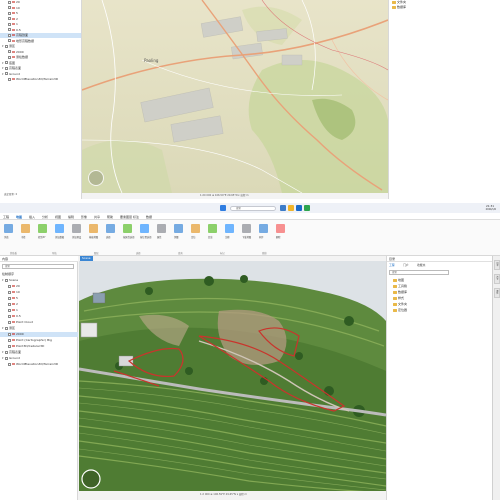 The height and width of the screenshot is (500, 500). Describe the element at coordinates (45, 217) in the screenshot. I see `ribbon-tab: 分析` at that location.